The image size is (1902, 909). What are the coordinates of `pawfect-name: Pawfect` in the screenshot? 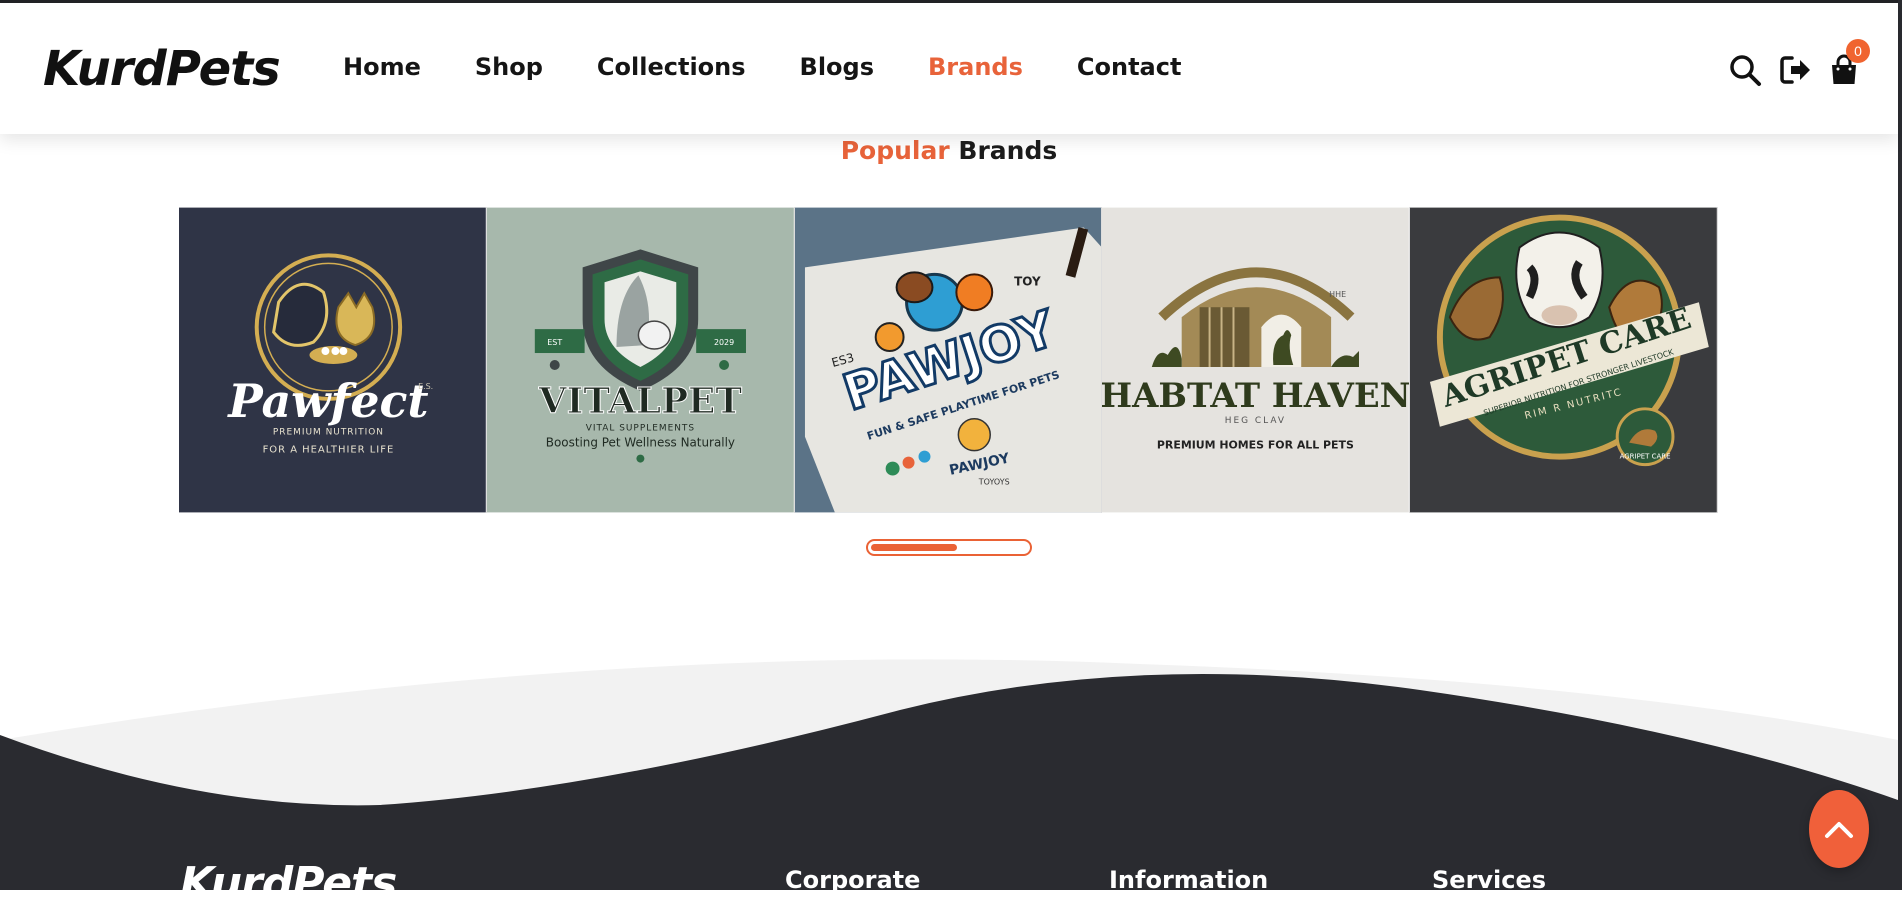 It's located at (327, 401).